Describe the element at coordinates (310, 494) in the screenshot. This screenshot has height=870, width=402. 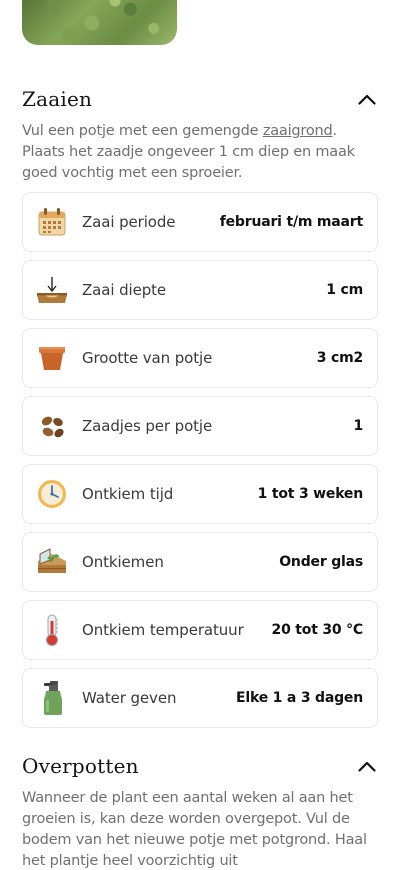
I see `card-value: 1 tot 3 weken` at that location.